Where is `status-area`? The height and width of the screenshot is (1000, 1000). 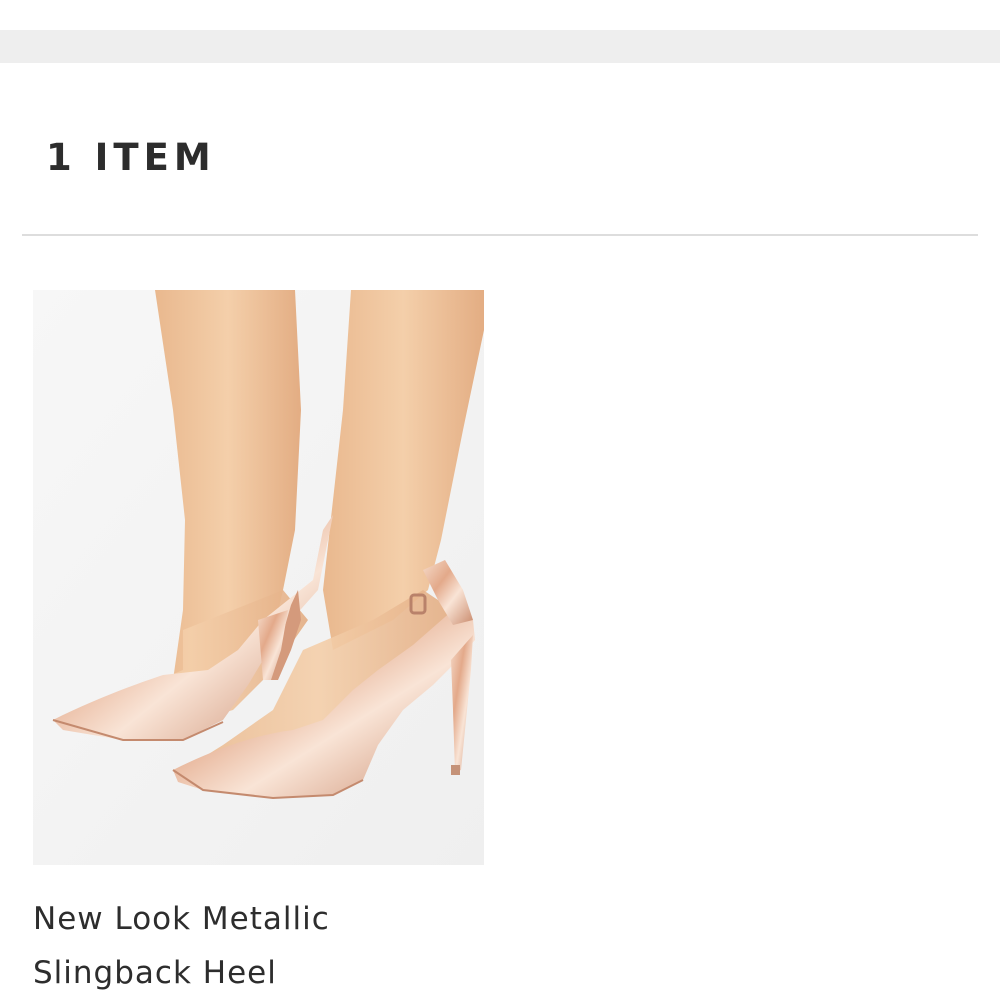
status-area is located at coordinates (500, 15).